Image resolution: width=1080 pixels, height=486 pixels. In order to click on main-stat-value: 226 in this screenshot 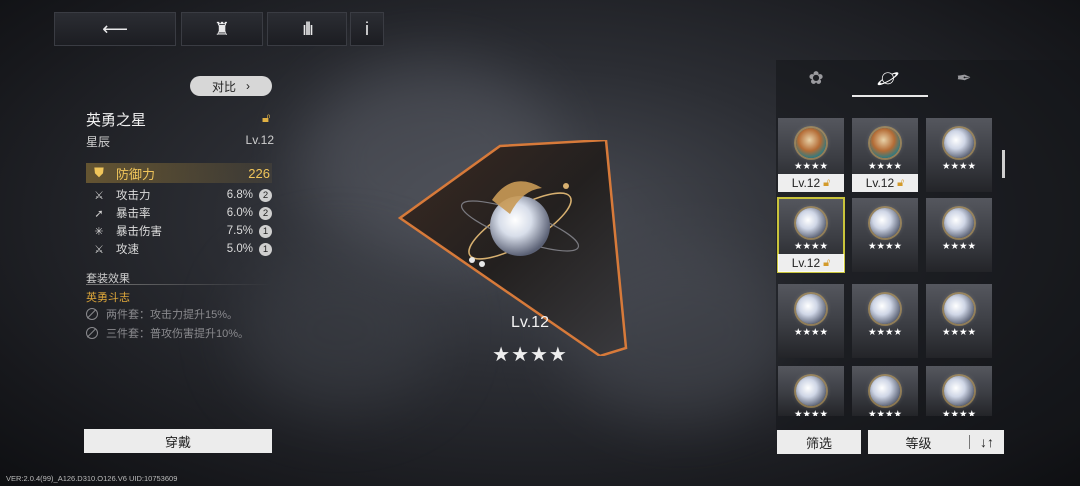, I will do `click(259, 173)`.